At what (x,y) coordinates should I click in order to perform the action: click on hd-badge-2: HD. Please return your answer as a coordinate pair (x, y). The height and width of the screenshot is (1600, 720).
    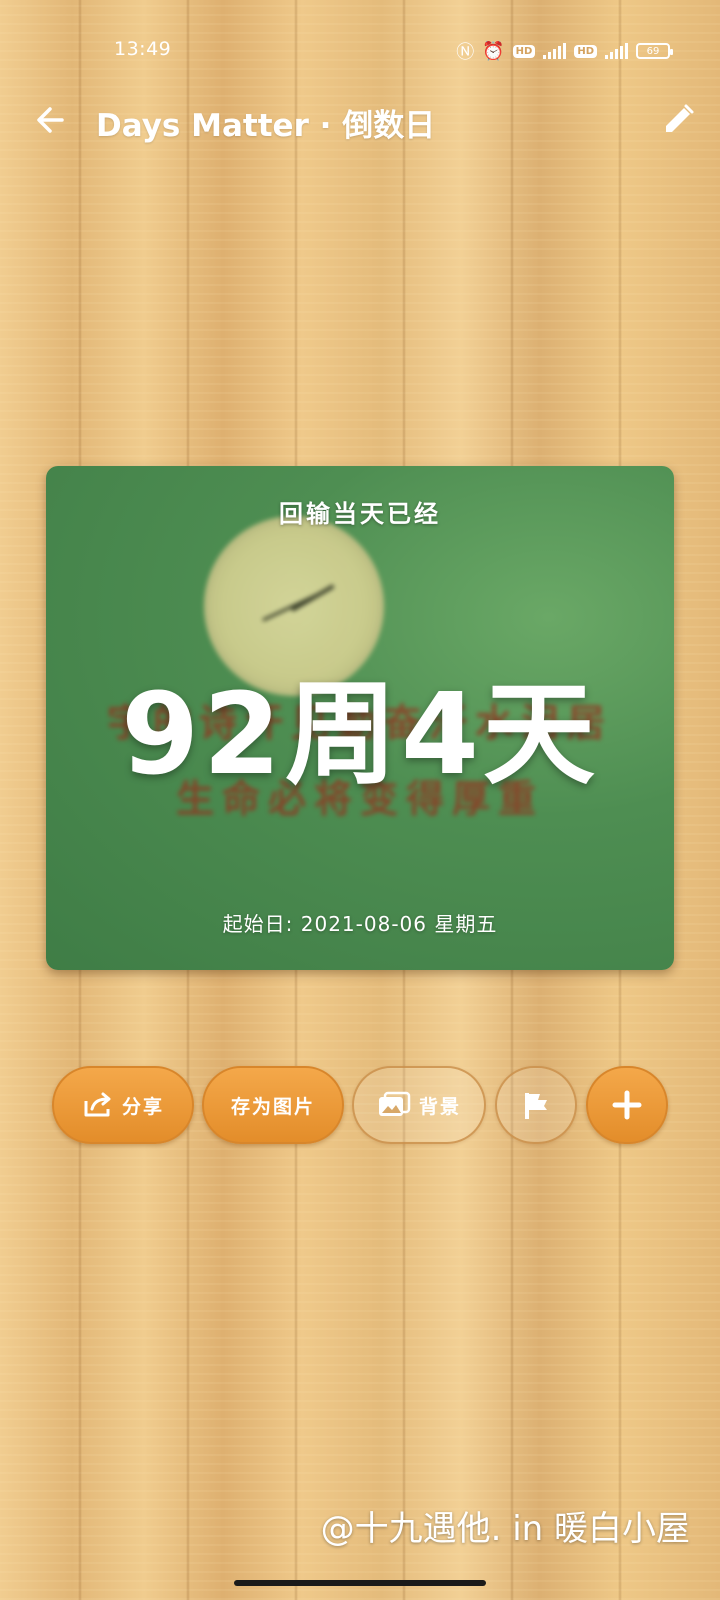
    Looking at the image, I should click on (585, 51).